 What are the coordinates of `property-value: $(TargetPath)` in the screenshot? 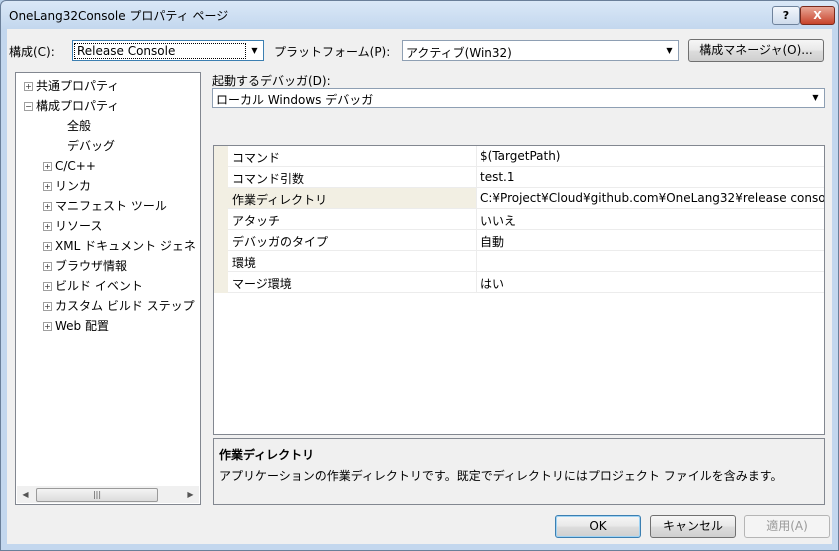 It's located at (520, 156).